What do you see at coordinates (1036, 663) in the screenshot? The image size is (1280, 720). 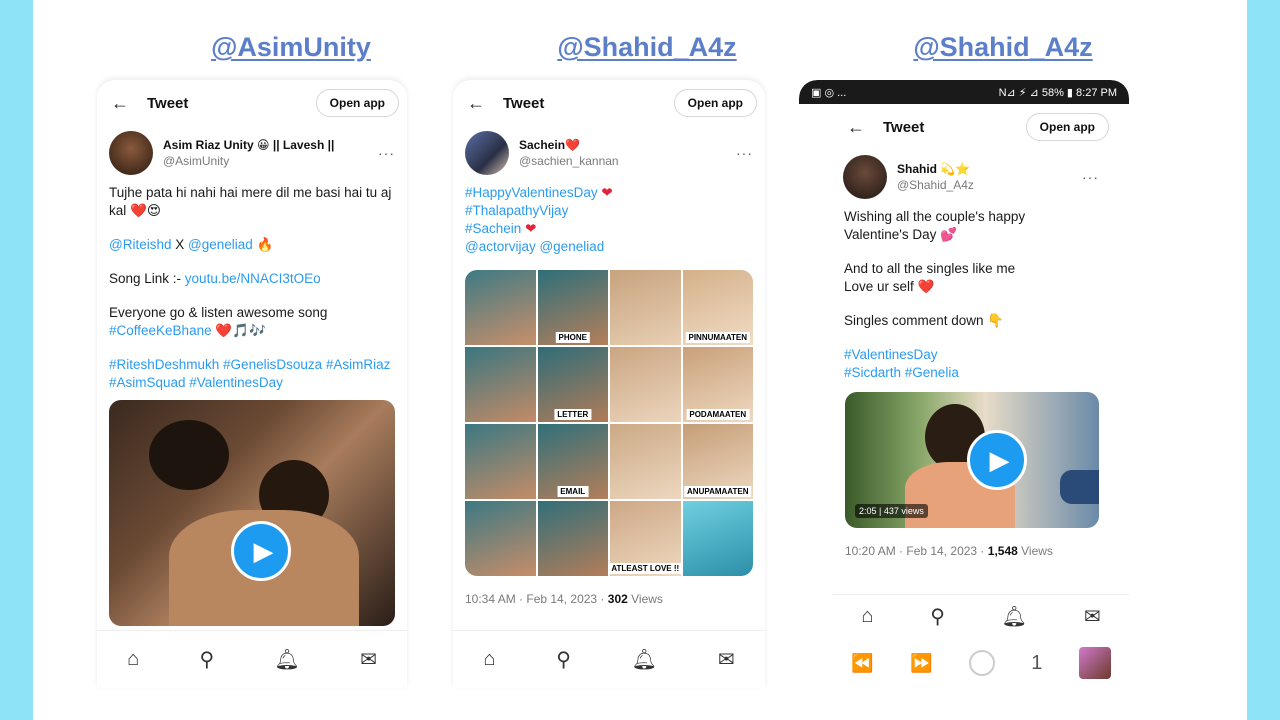 I see `tab-count: 1` at bounding box center [1036, 663].